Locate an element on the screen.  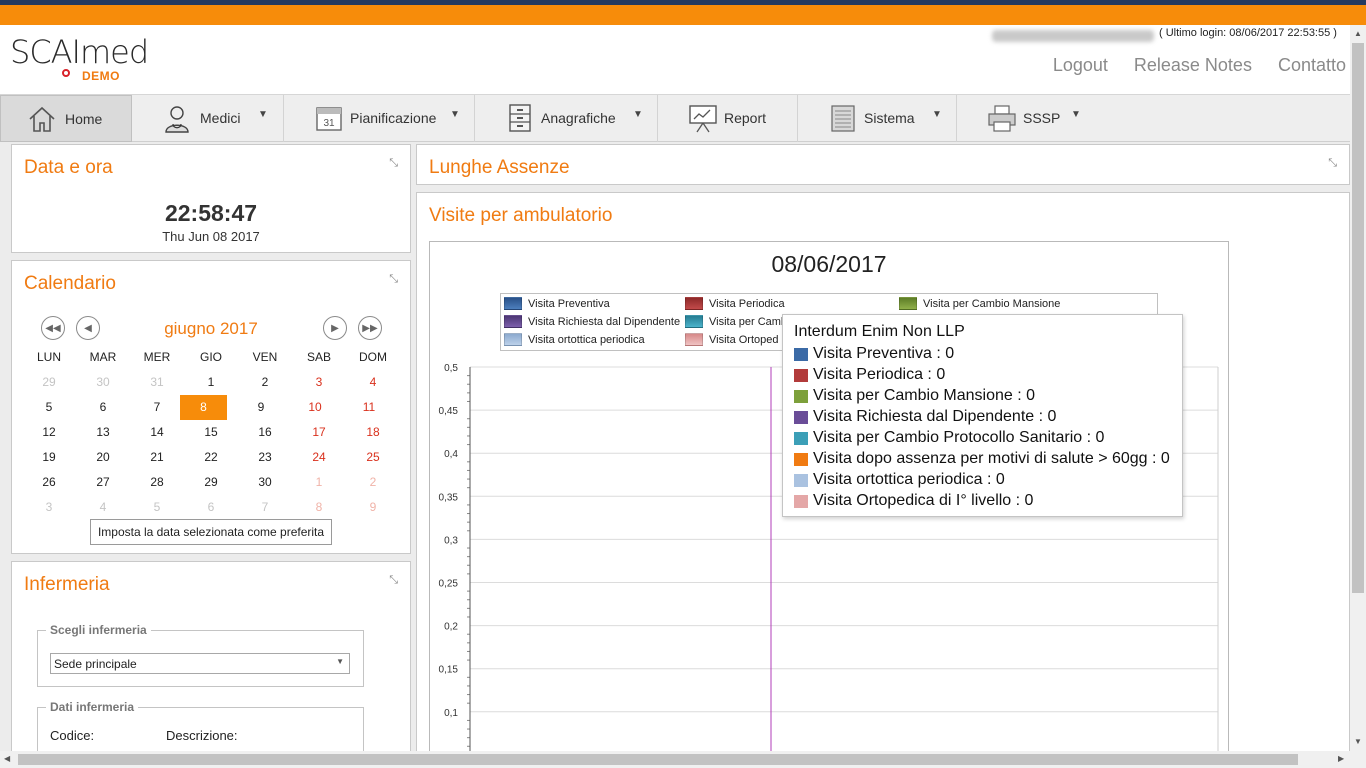
vertical-scroll-thumb is located at coordinates (1358, 318).